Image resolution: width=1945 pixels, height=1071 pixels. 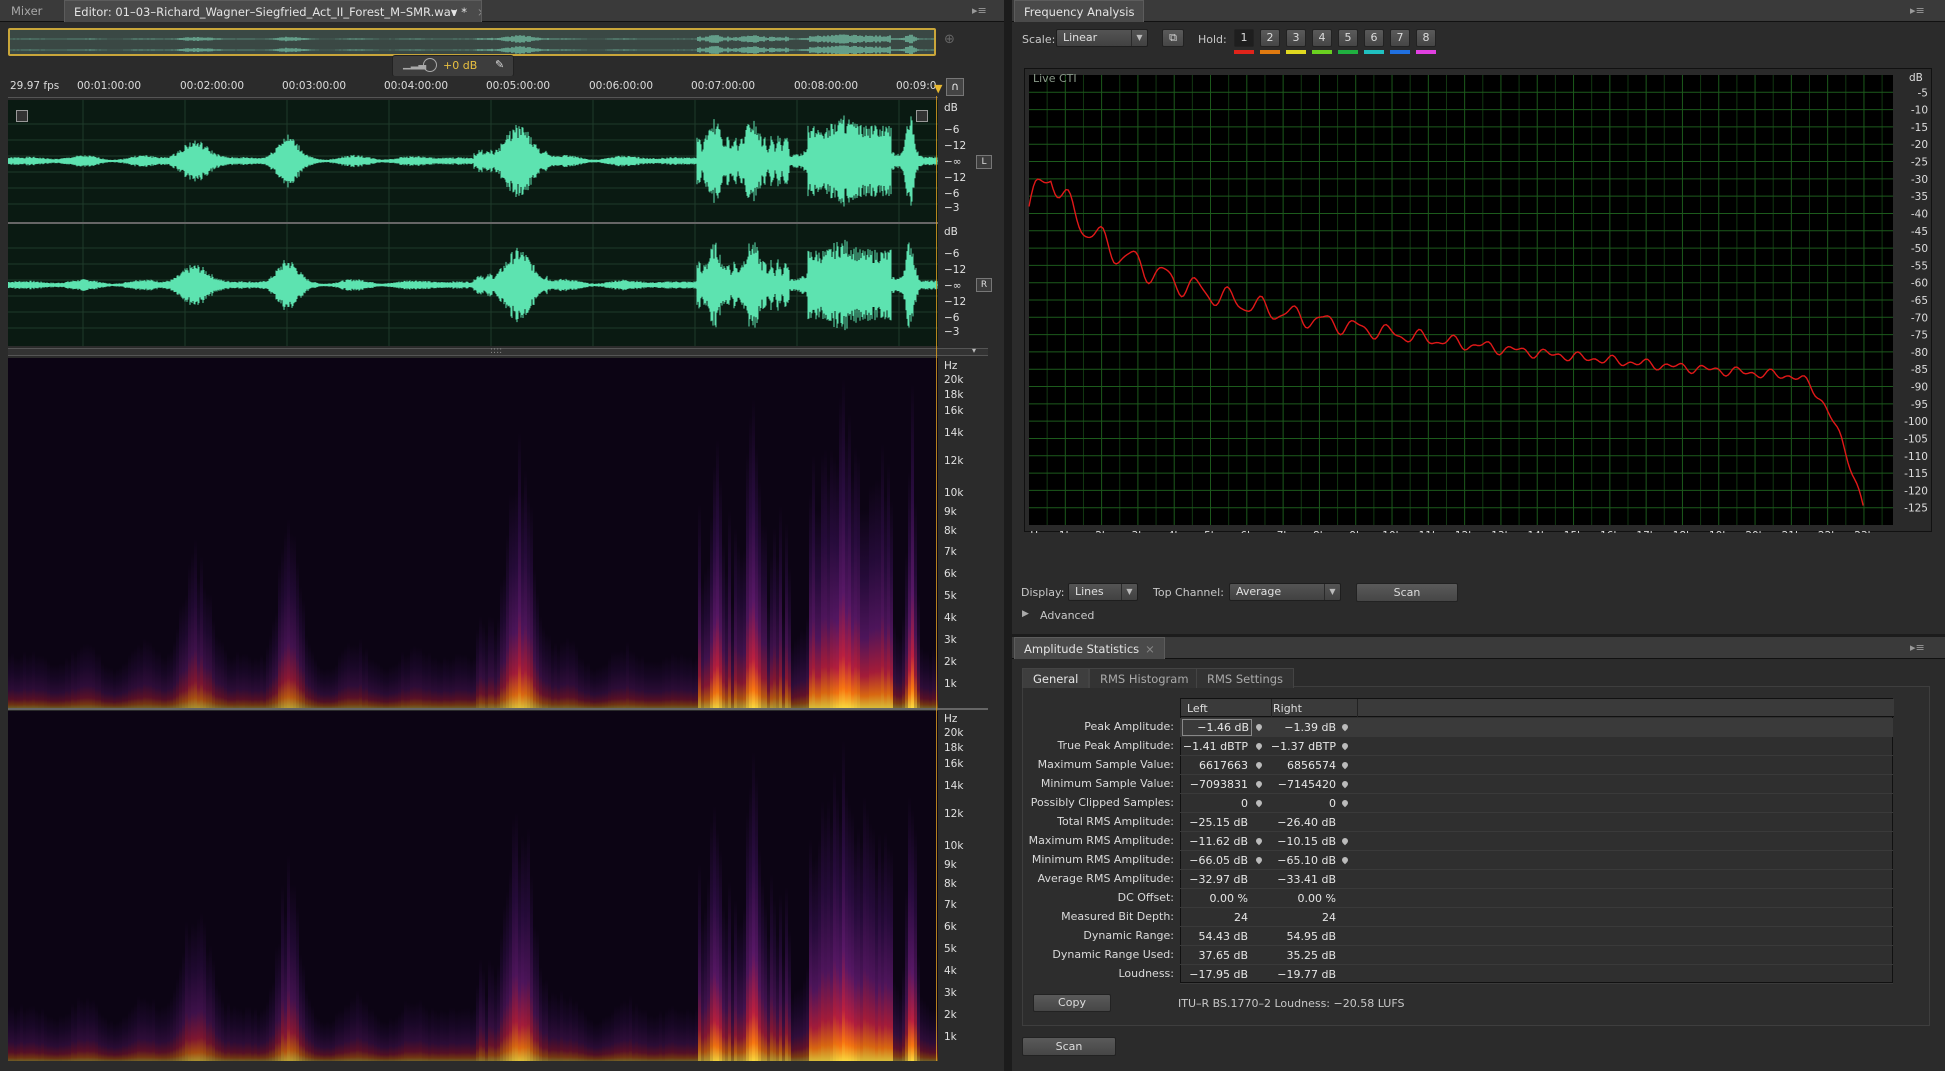 I want to click on chevron-right-icon: ▶, so click(x=1025, y=614).